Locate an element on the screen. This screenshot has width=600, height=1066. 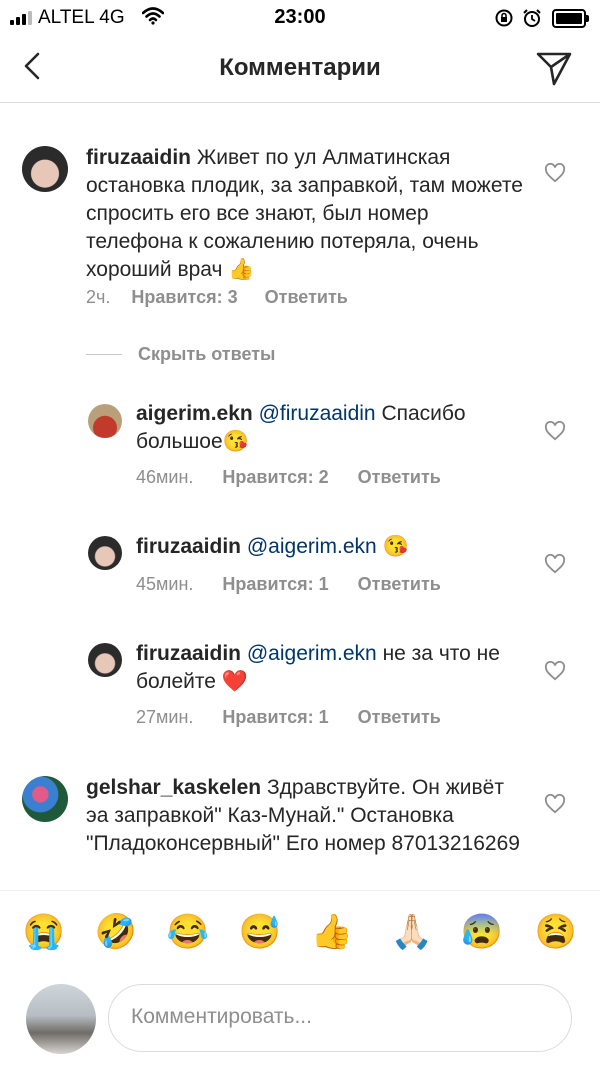
battery-icon is located at coordinates (570, 18).